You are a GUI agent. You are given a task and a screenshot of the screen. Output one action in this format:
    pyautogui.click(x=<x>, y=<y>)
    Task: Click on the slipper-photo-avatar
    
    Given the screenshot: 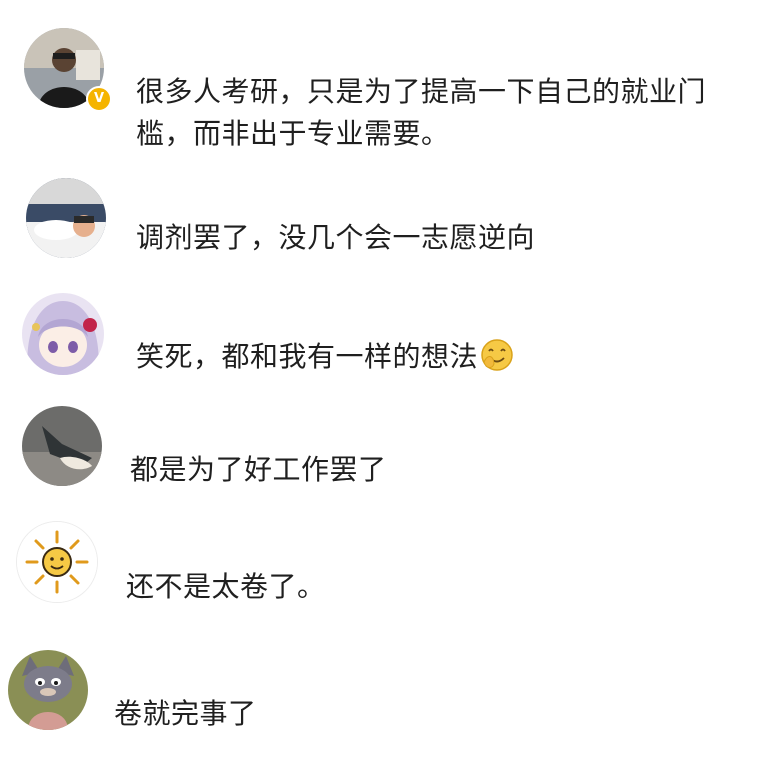 What is the action you would take?
    pyautogui.click(x=62, y=446)
    